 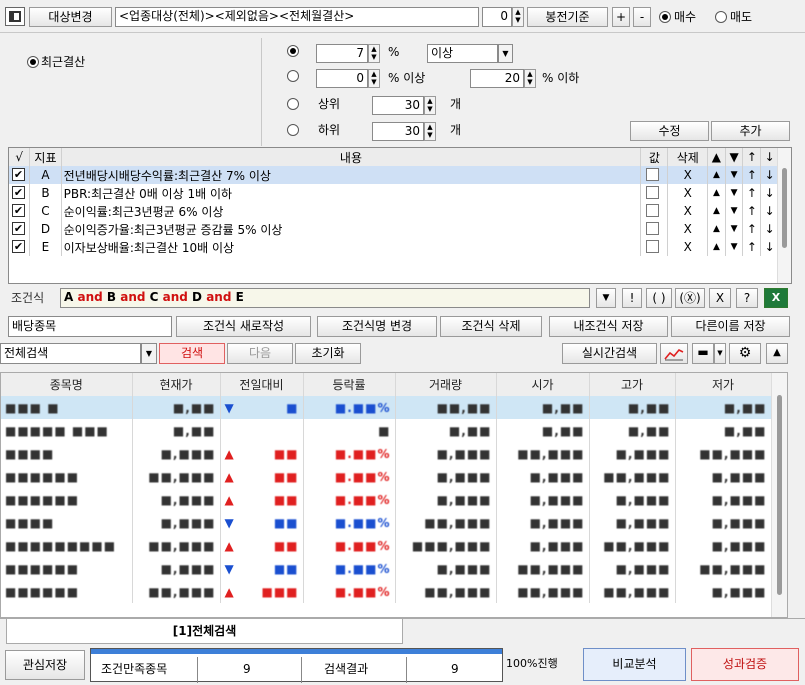 What do you see at coordinates (730, 326) in the screenshot?
I see `save-as-button: 다른이름 저장` at bounding box center [730, 326].